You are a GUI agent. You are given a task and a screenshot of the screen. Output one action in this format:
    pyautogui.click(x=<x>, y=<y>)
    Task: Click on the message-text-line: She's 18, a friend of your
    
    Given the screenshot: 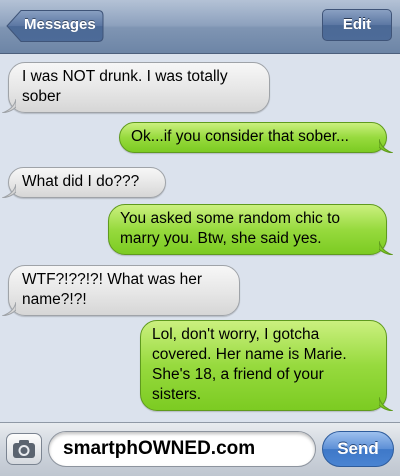 What is the action you would take?
    pyautogui.click(x=238, y=374)
    